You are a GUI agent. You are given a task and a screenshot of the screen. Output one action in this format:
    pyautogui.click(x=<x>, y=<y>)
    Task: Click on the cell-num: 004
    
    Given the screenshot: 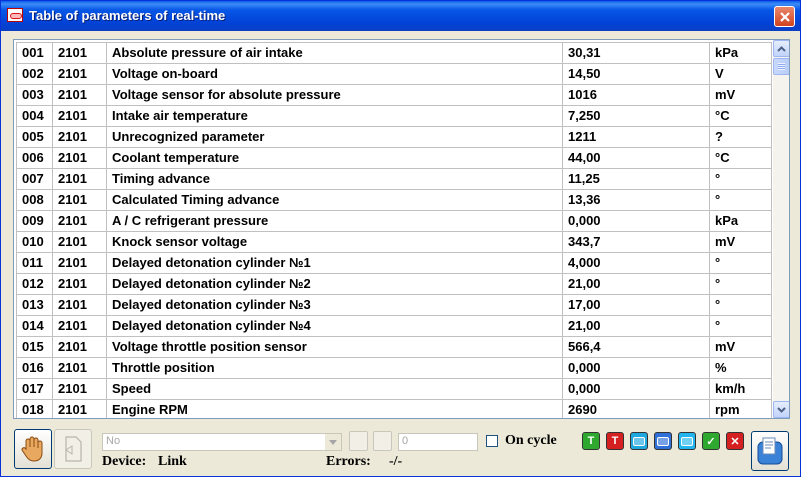 What is the action you would take?
    pyautogui.click(x=34, y=116)
    